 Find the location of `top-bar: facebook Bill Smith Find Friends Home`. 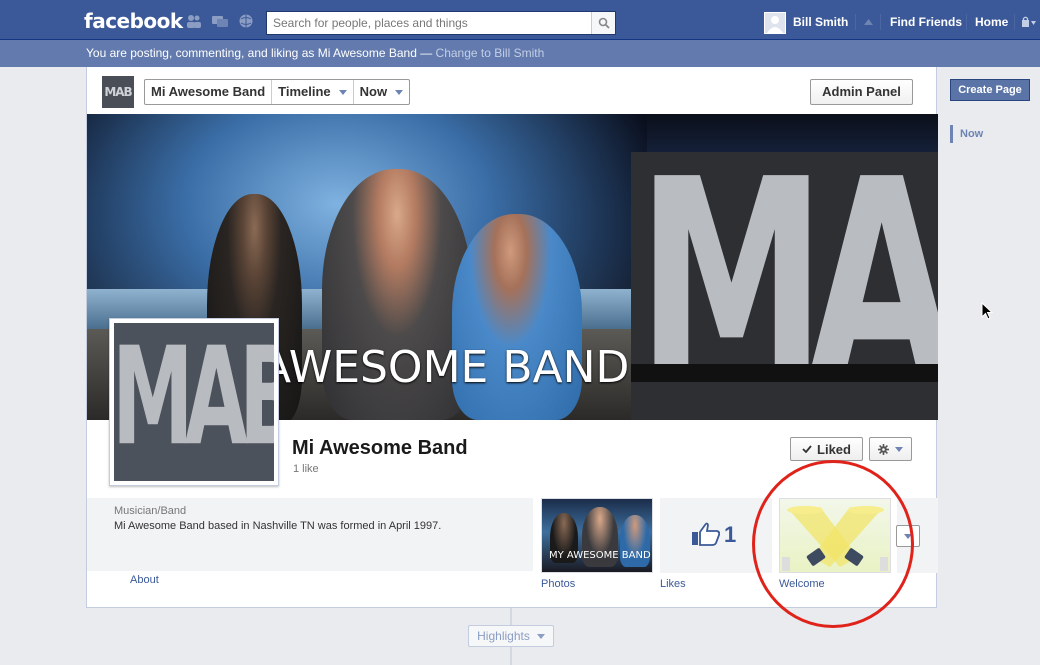

top-bar: facebook Bill Smith Find Friends Home is located at coordinates (520, 20).